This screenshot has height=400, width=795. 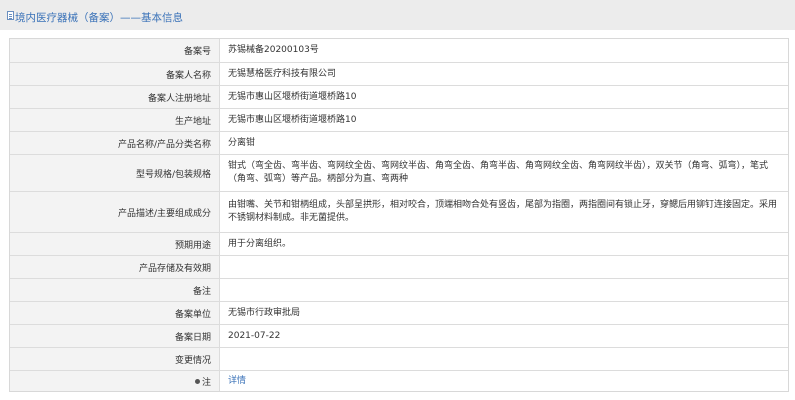 What do you see at coordinates (237, 381) in the screenshot?
I see `details-link: 详情` at bounding box center [237, 381].